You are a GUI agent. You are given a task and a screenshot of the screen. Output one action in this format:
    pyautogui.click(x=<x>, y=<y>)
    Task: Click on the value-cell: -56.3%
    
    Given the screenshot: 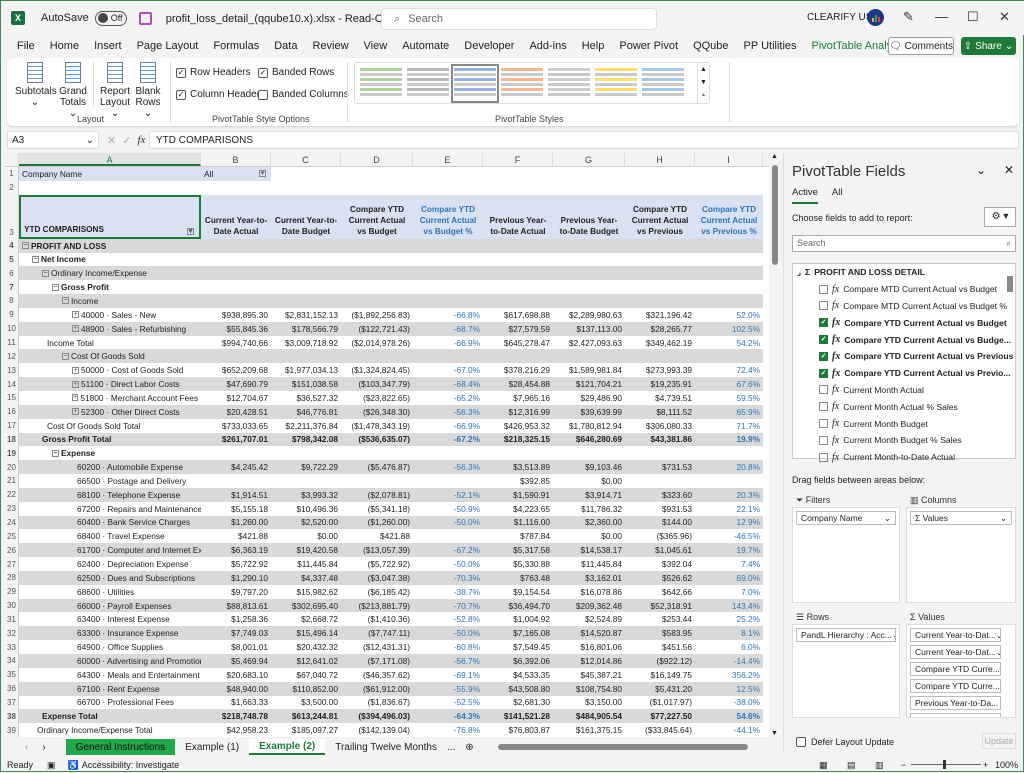 What is the action you would take?
    pyautogui.click(x=448, y=467)
    